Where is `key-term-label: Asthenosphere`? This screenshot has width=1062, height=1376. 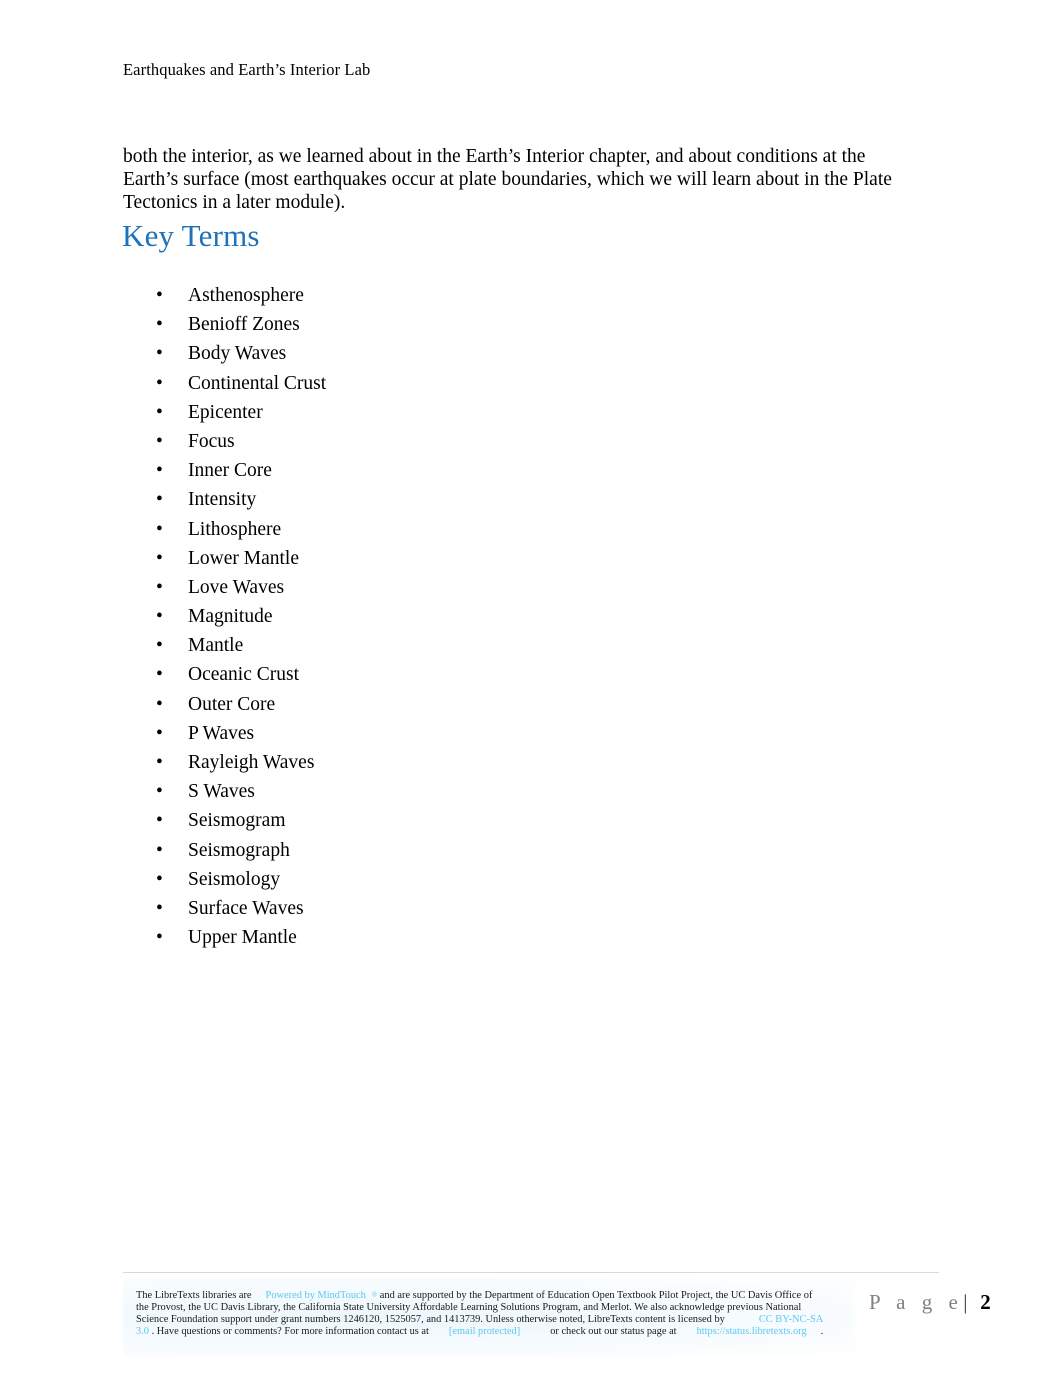
key-term-label: Asthenosphere is located at coordinates (246, 295).